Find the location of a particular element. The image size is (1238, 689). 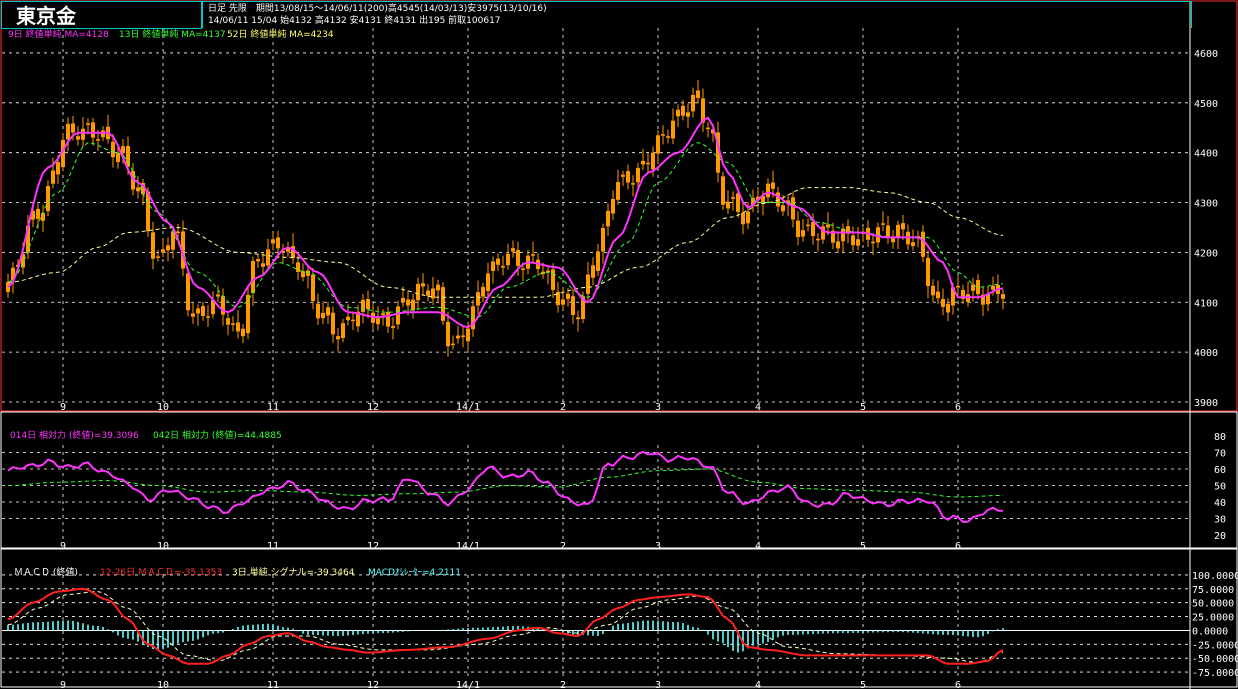

price-tick-label: 4200 is located at coordinates (1206, 253).